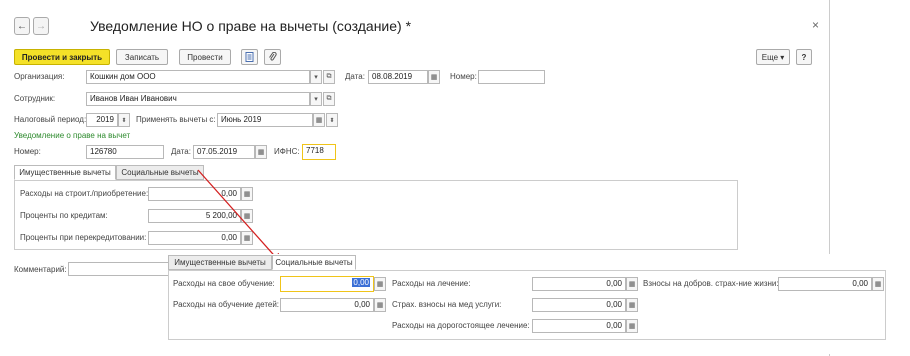  Describe the element at coordinates (224, 283) in the screenshot. I see `own-edu-label: Расходы на свое обучение:` at that location.